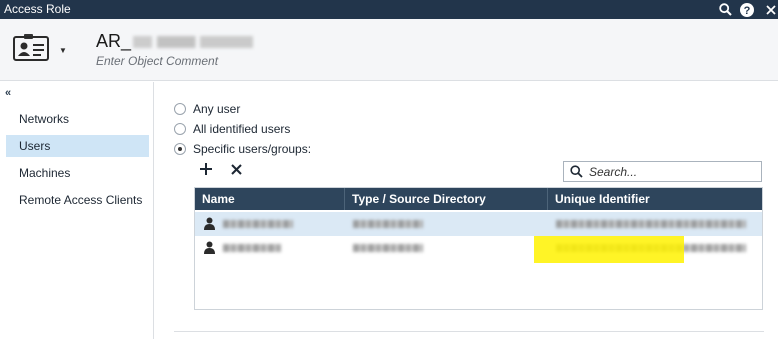 The height and width of the screenshot is (339, 778). What do you see at coordinates (478, 224) in the screenshot?
I see `table-row` at bounding box center [478, 224].